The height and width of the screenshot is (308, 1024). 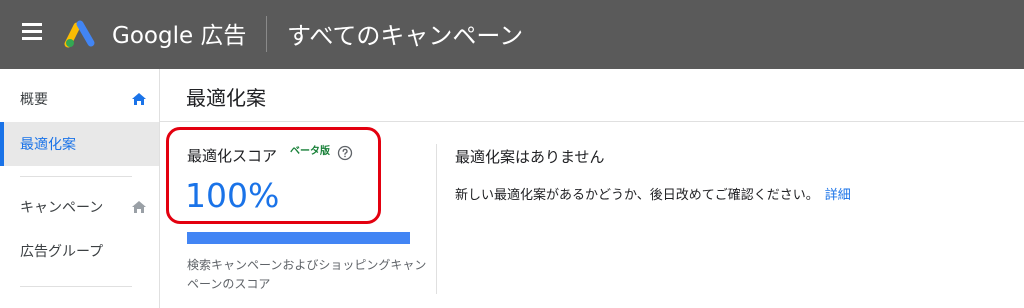 What do you see at coordinates (436, 219) in the screenshot?
I see `column-divider` at bounding box center [436, 219].